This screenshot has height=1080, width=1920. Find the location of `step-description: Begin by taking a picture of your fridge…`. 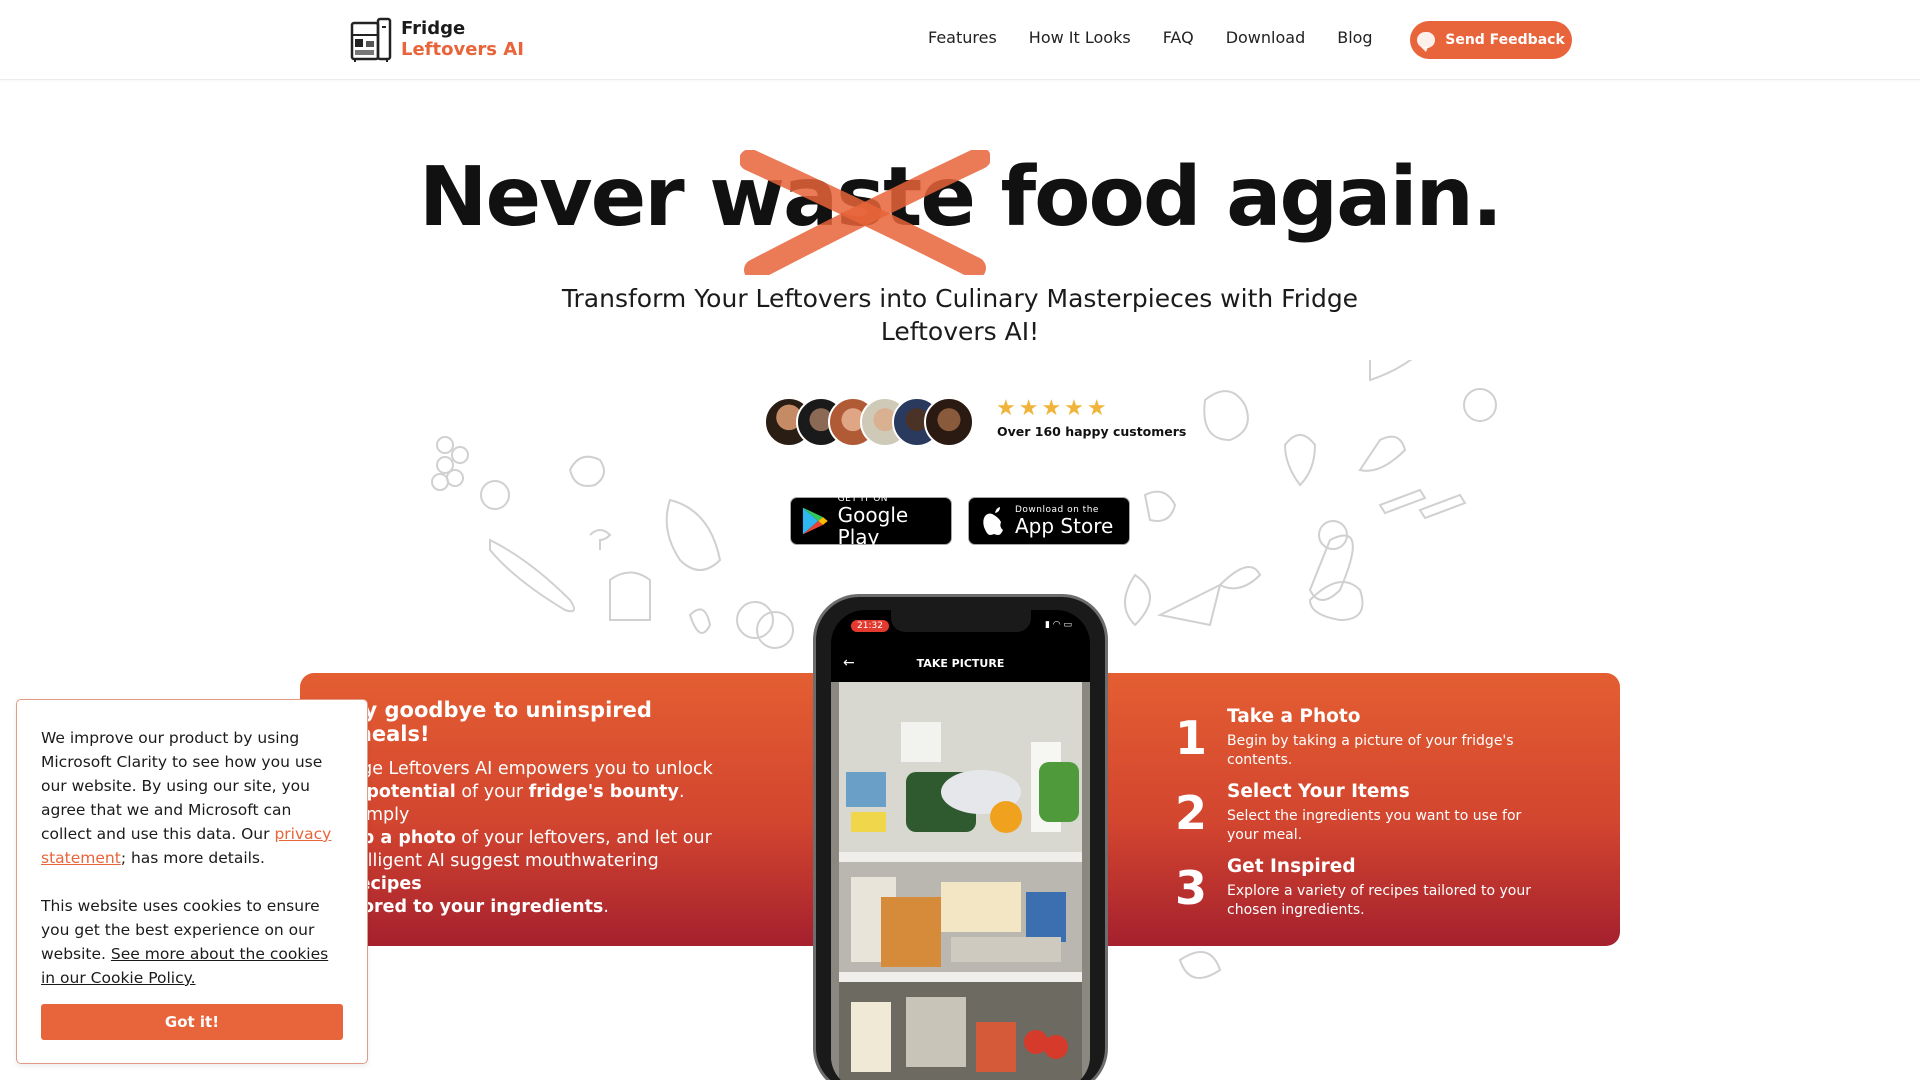

step-description: Begin by taking a picture of your fridge… is located at coordinates (1370, 750).